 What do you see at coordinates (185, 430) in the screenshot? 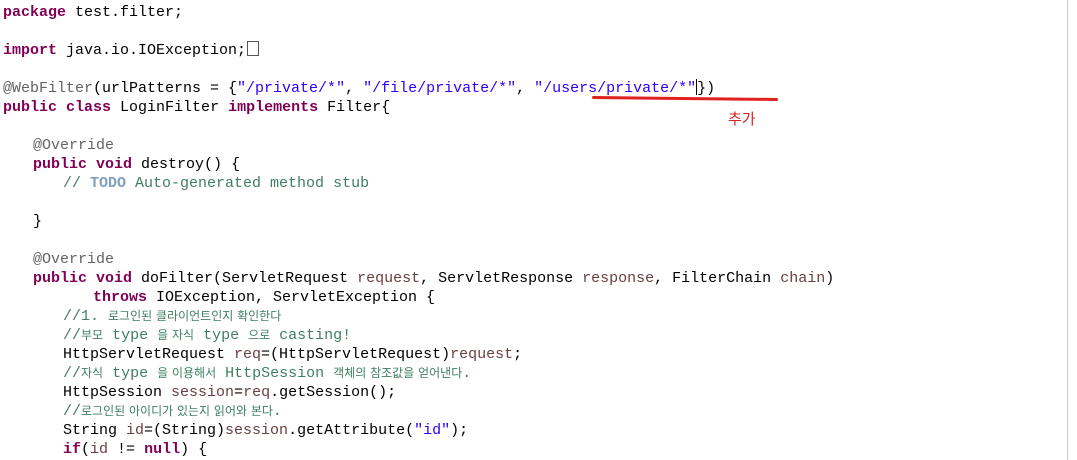
I see `code-text: =(String)` at bounding box center [185, 430].